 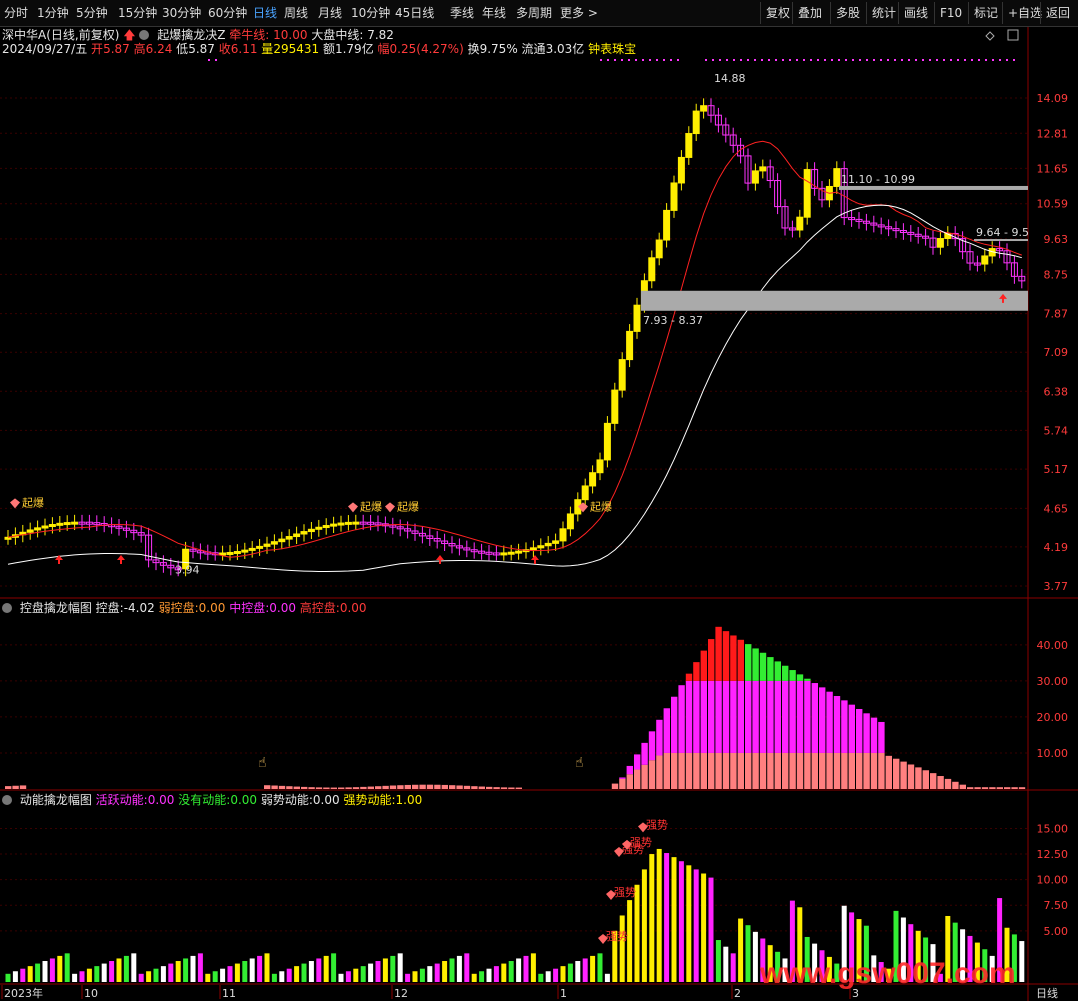 What do you see at coordinates (1056, 586) in the screenshot?
I see `price-tick-label: 3.77` at bounding box center [1056, 586].